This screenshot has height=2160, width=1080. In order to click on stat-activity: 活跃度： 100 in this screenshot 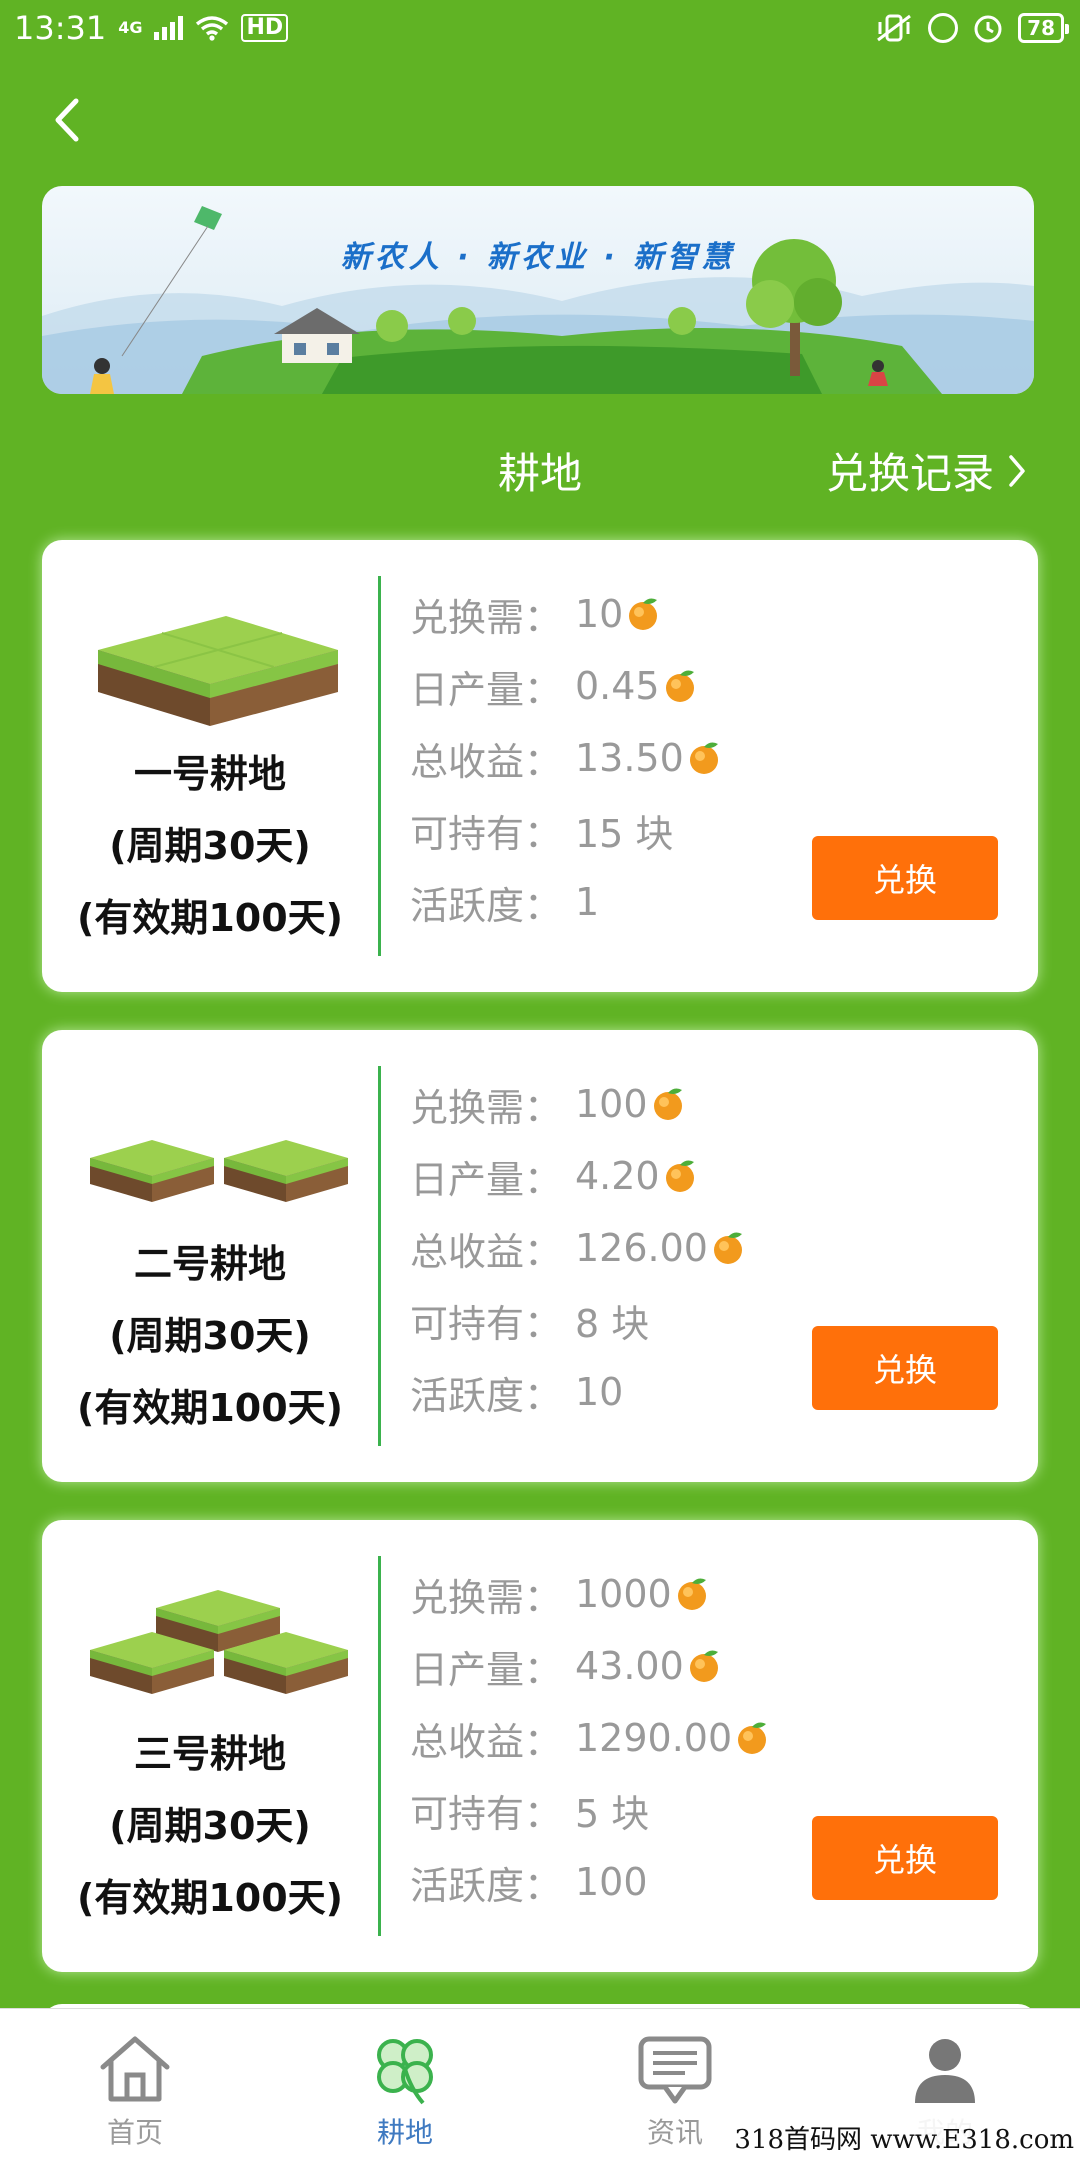, I will do `click(590, 1882)`.